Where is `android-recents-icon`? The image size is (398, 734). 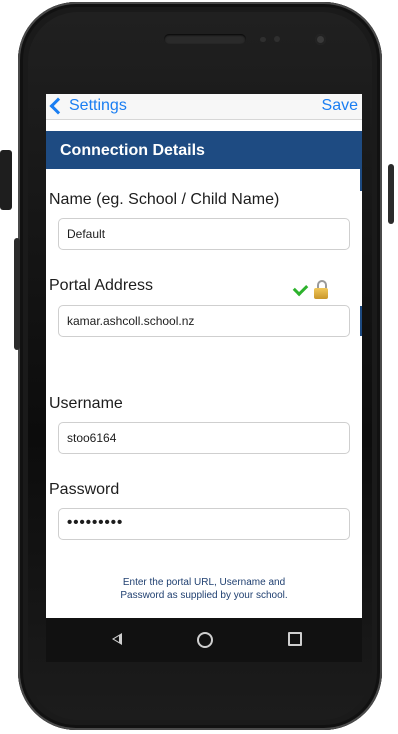 android-recents-icon is located at coordinates (295, 639).